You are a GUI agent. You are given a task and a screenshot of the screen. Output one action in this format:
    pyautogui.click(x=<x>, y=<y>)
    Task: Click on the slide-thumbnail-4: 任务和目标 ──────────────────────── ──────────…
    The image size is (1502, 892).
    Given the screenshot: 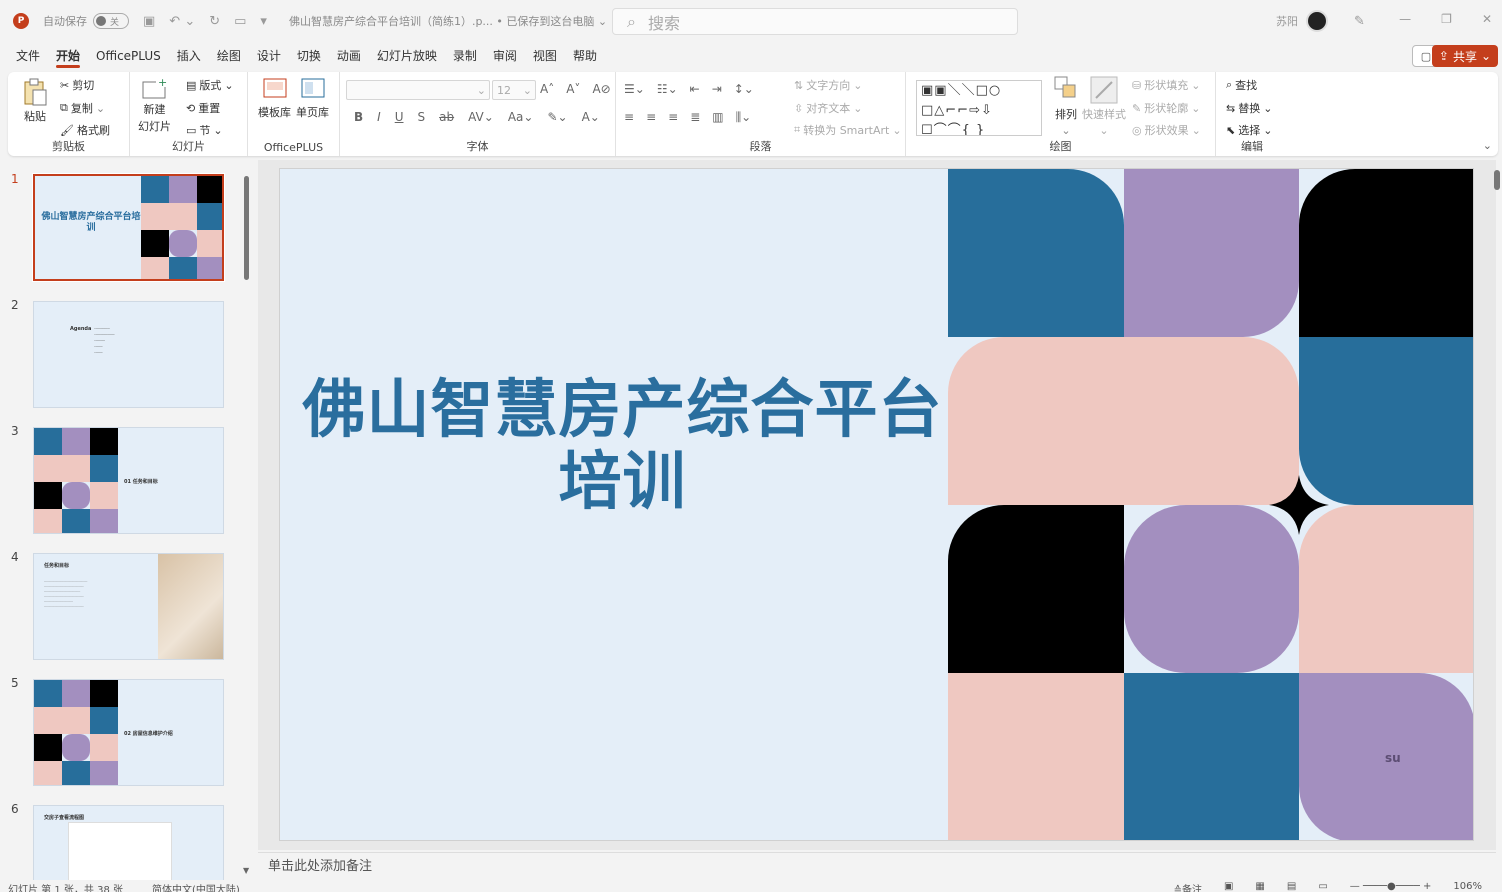 What is the action you would take?
    pyautogui.click(x=128, y=606)
    